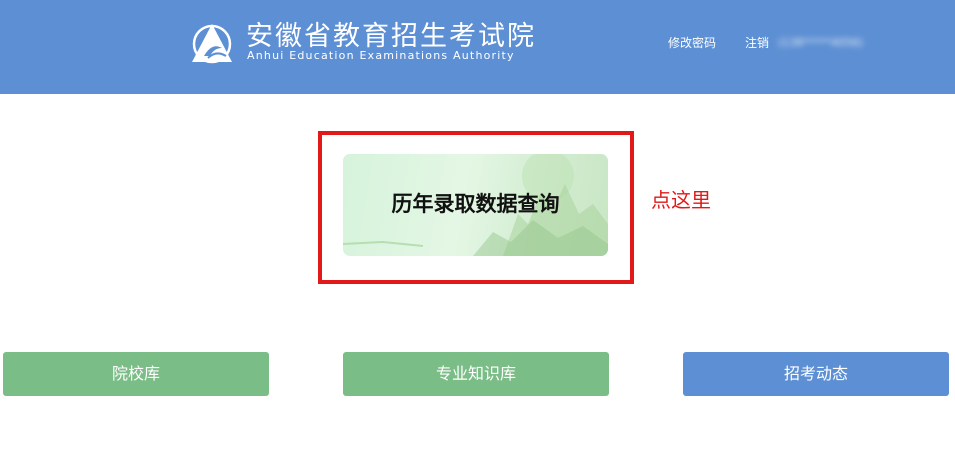 The height and width of the screenshot is (457, 955). I want to click on logout-link: 注销, so click(757, 43).